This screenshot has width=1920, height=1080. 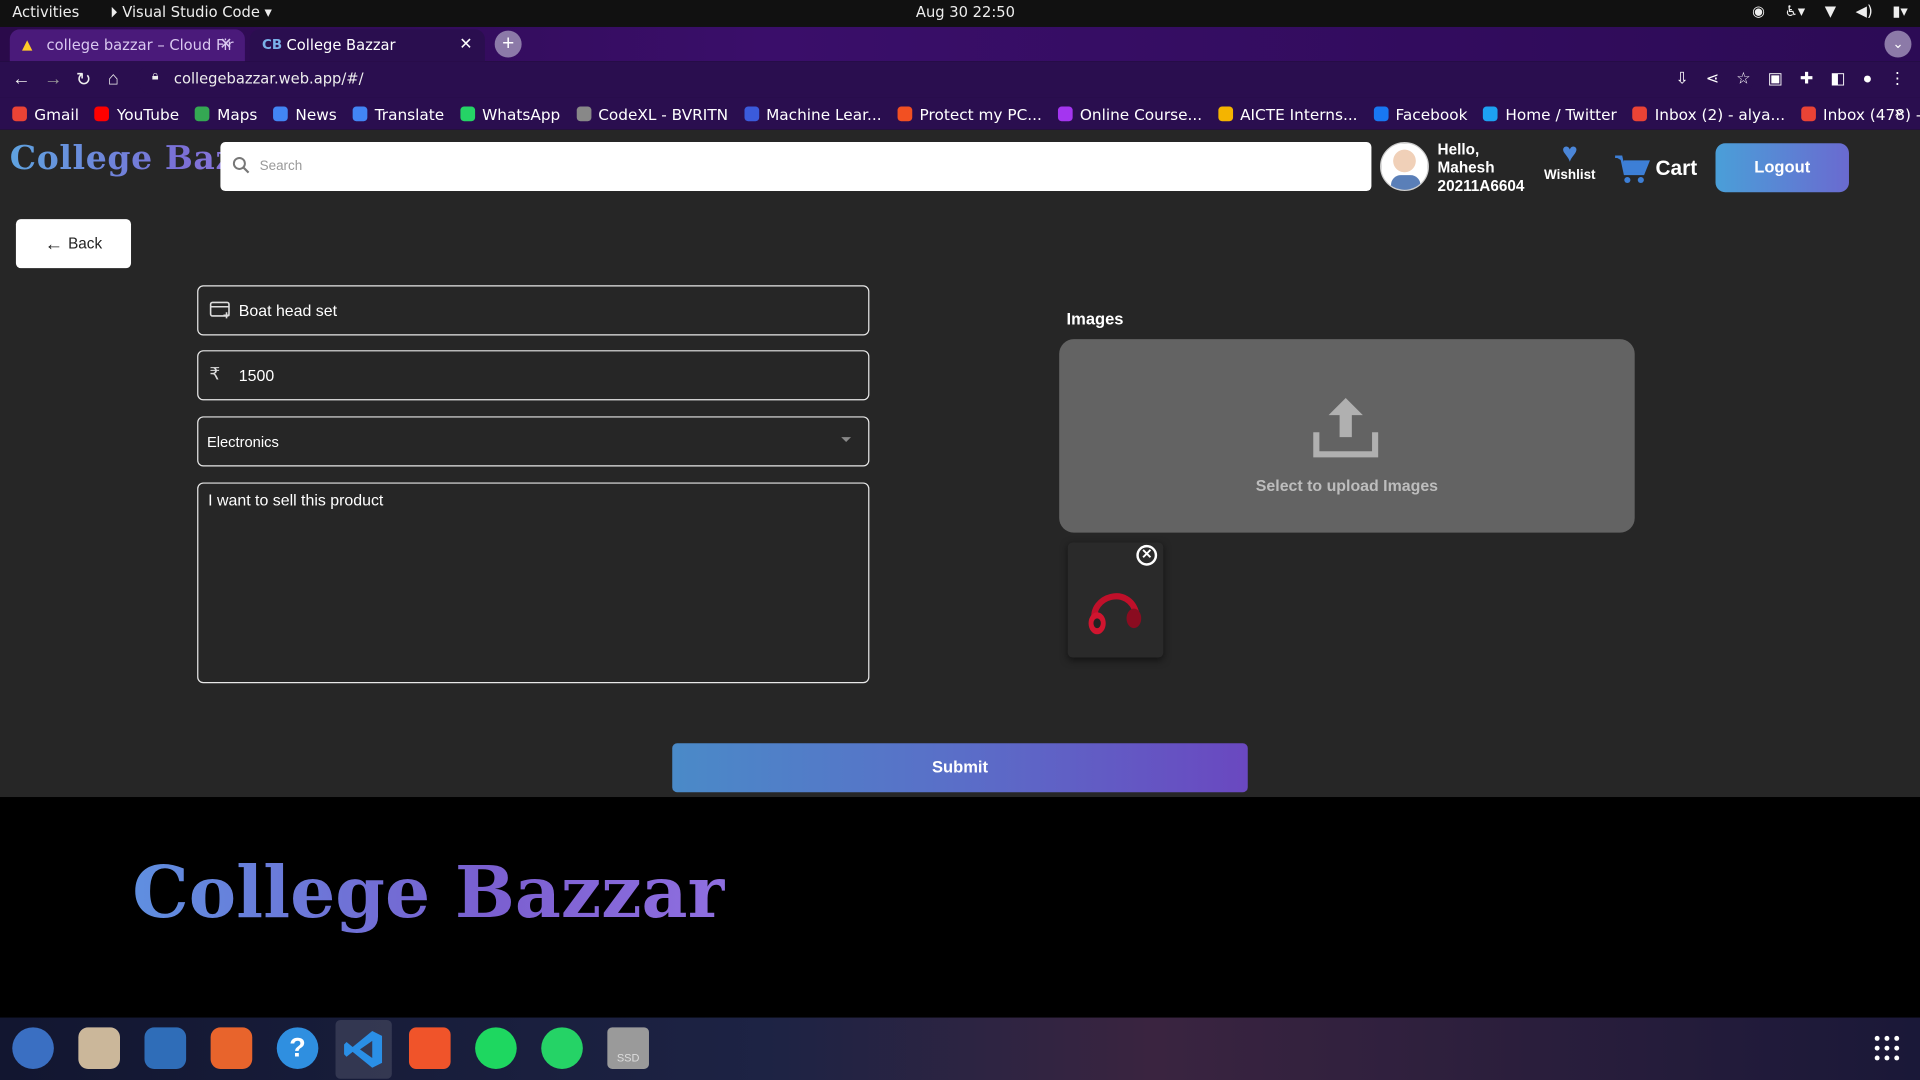 I want to click on whatsapp-icon, so click(x=562, y=1048).